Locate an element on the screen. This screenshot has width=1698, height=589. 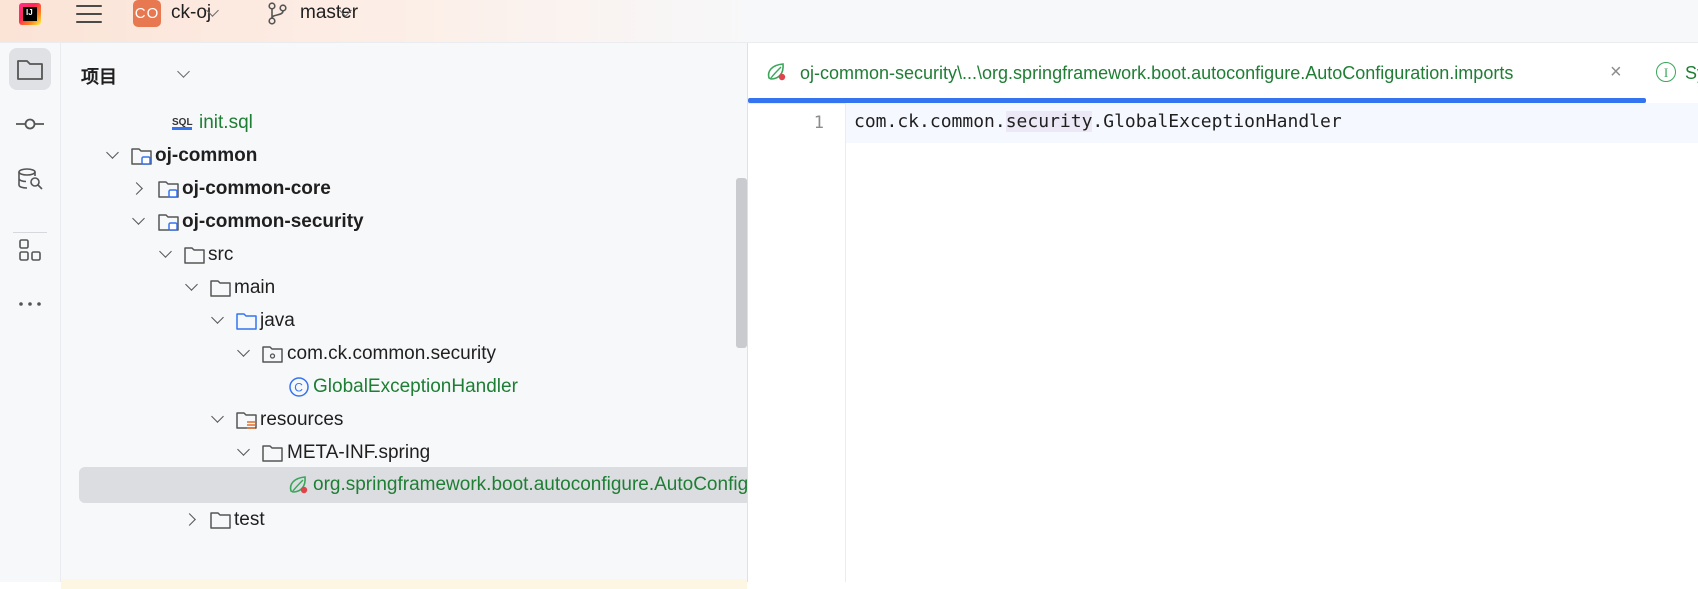
editor-tab-second: Sy is located at coordinates (1691, 73).